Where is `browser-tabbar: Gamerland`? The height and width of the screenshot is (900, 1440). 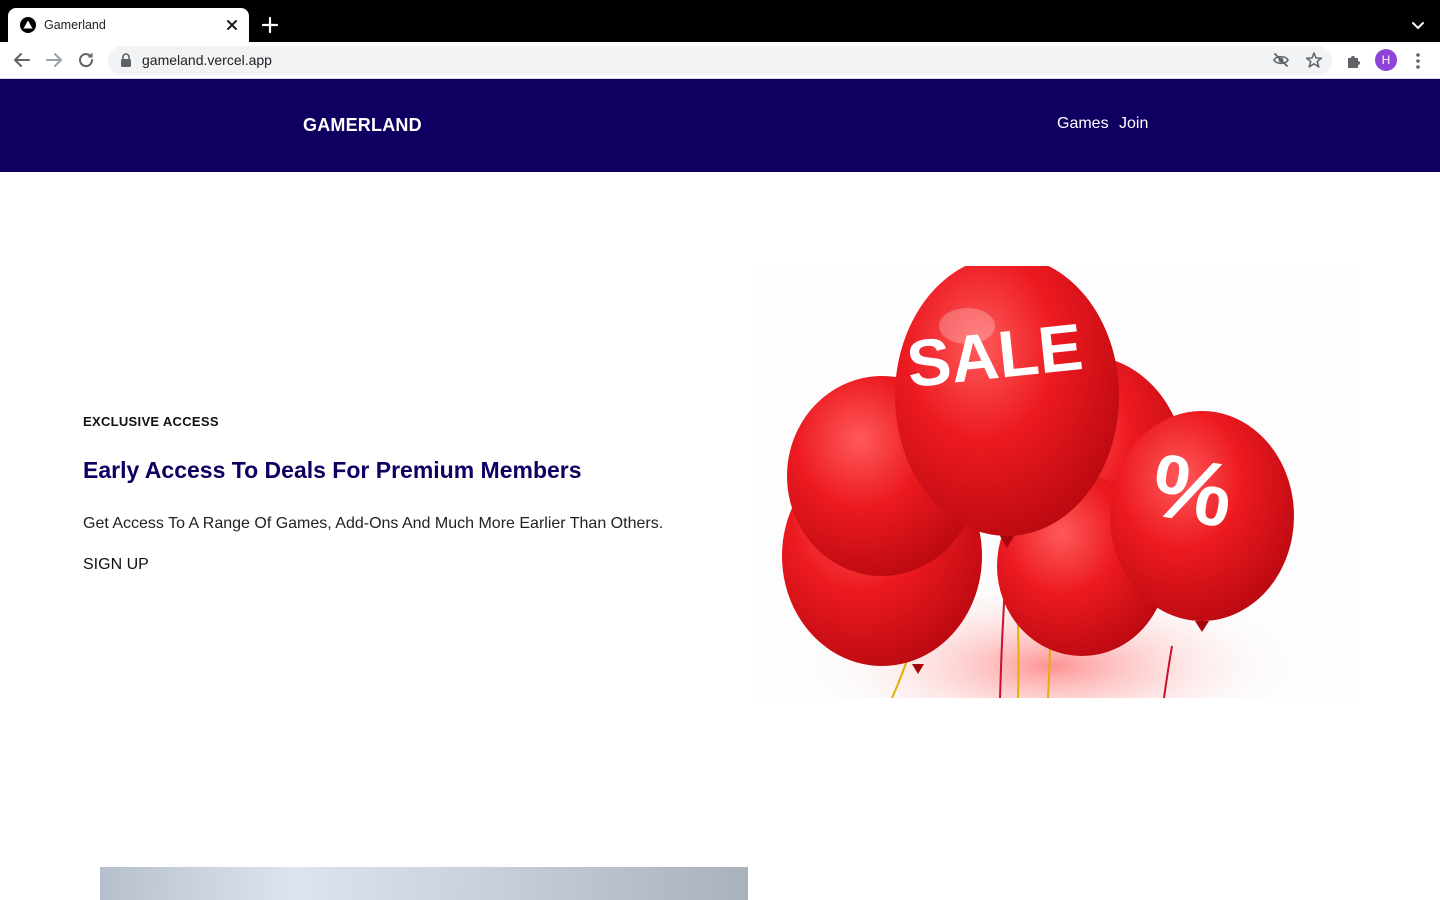
browser-tabbar: Gamerland is located at coordinates (720, 21).